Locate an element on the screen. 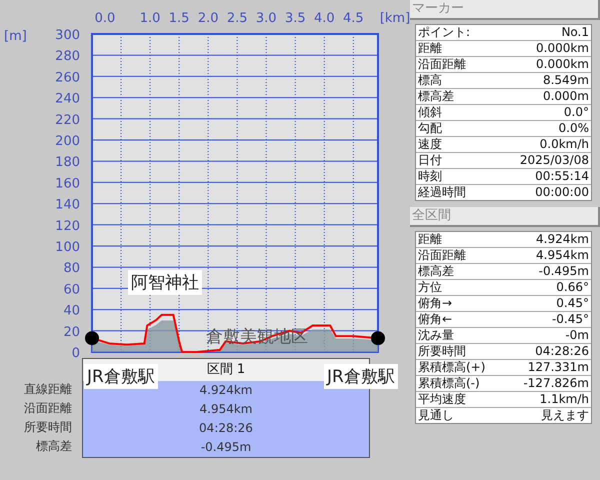 The image size is (600, 480). y-tick-label: 200 is located at coordinates (67, 141).